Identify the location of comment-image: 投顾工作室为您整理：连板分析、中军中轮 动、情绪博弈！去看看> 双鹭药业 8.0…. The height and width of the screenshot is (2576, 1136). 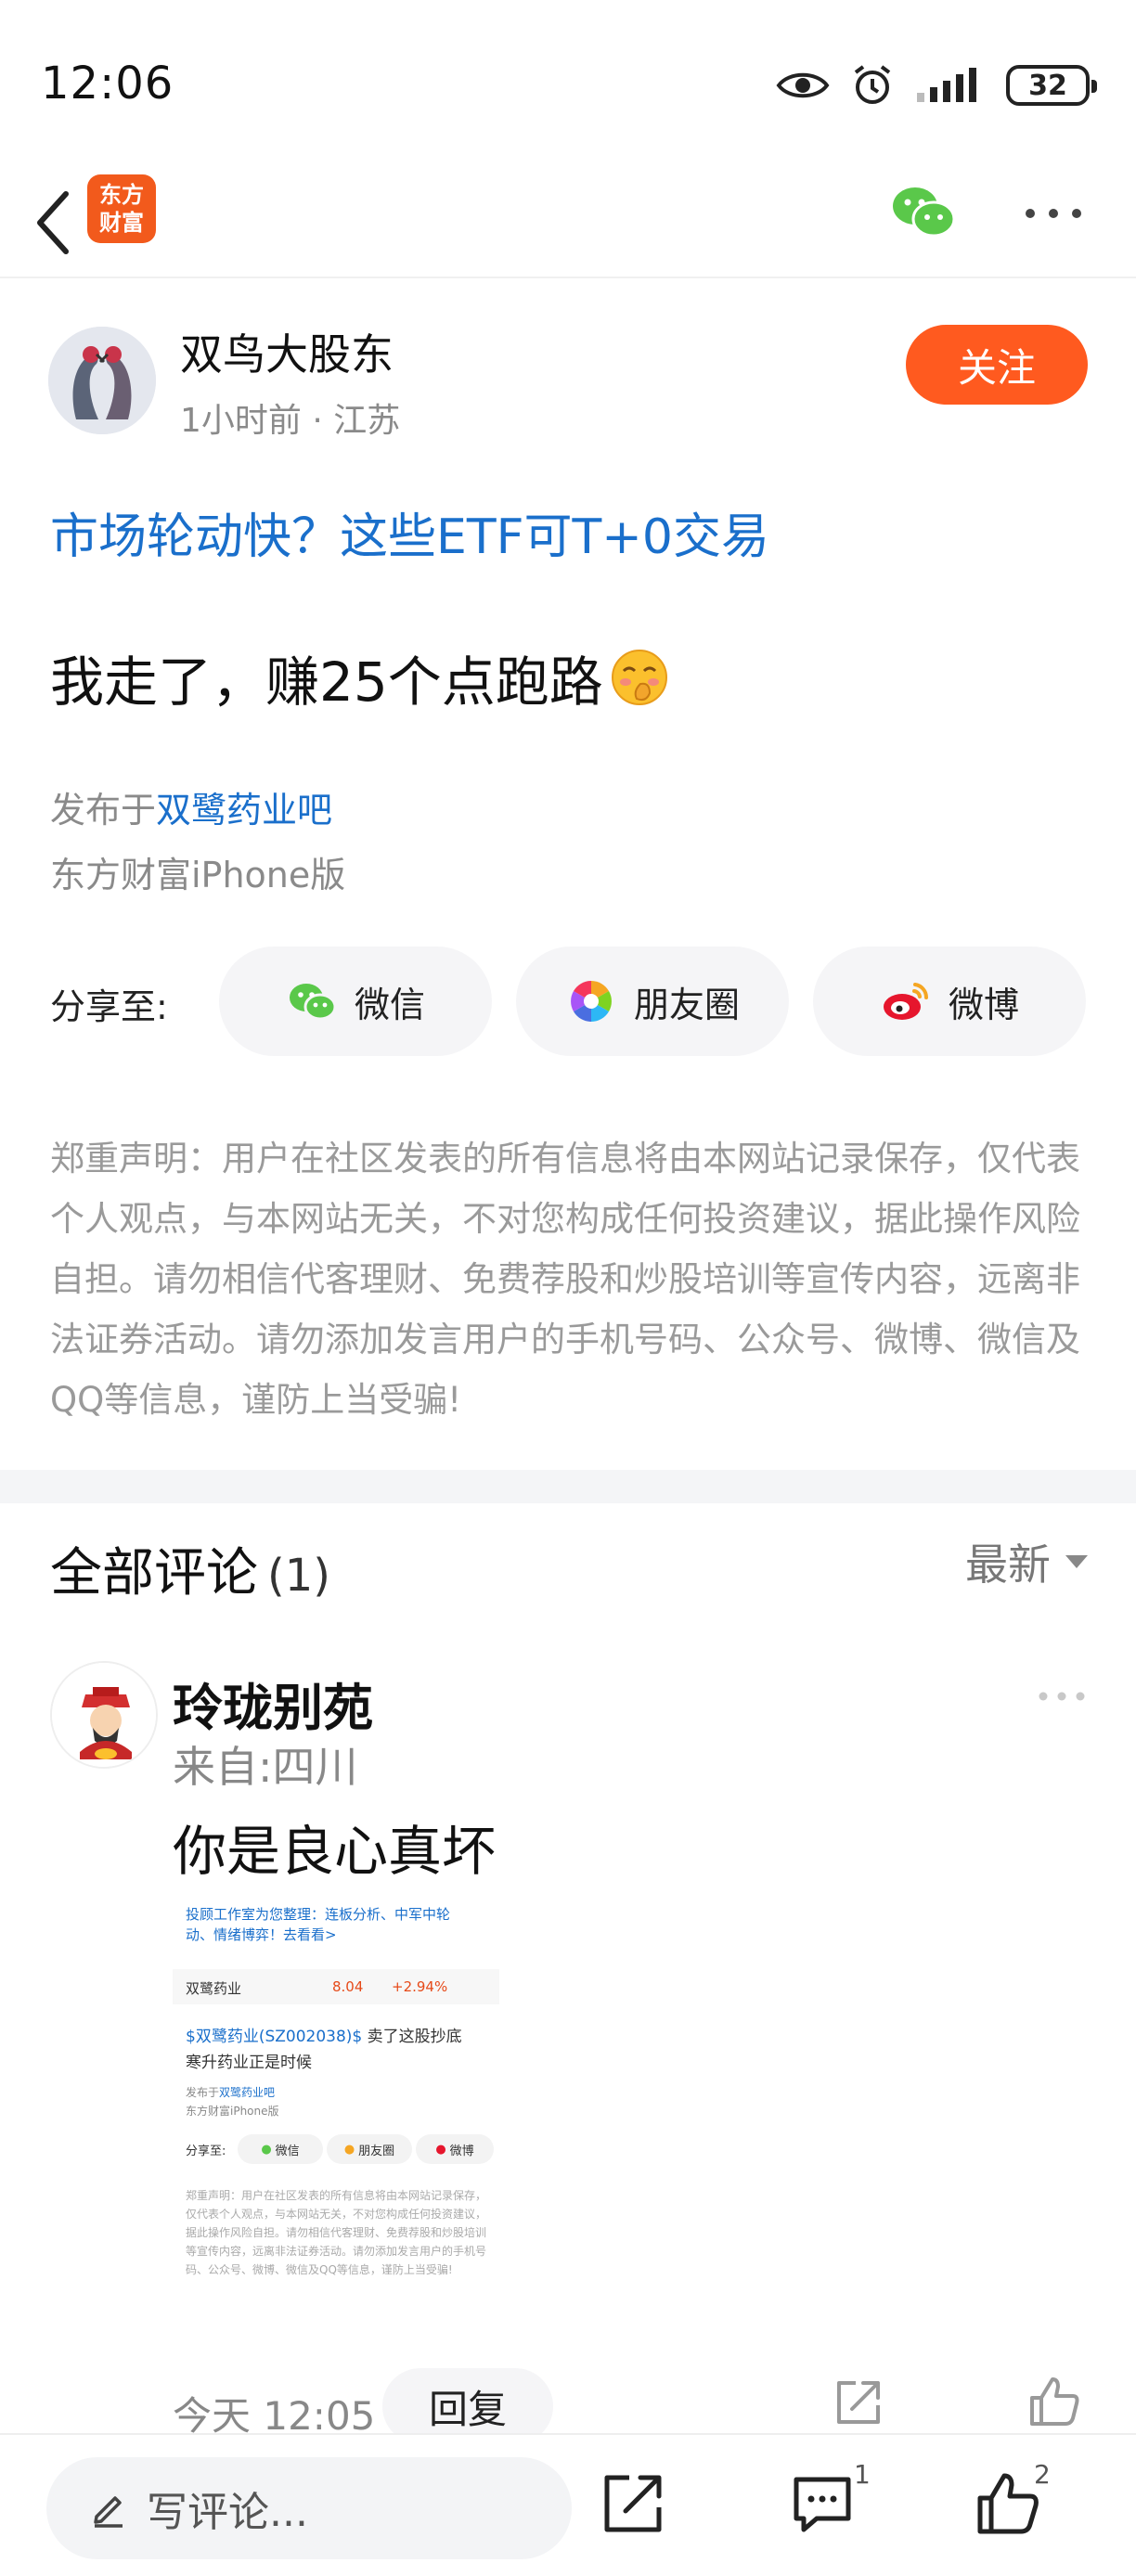
(336, 2101).